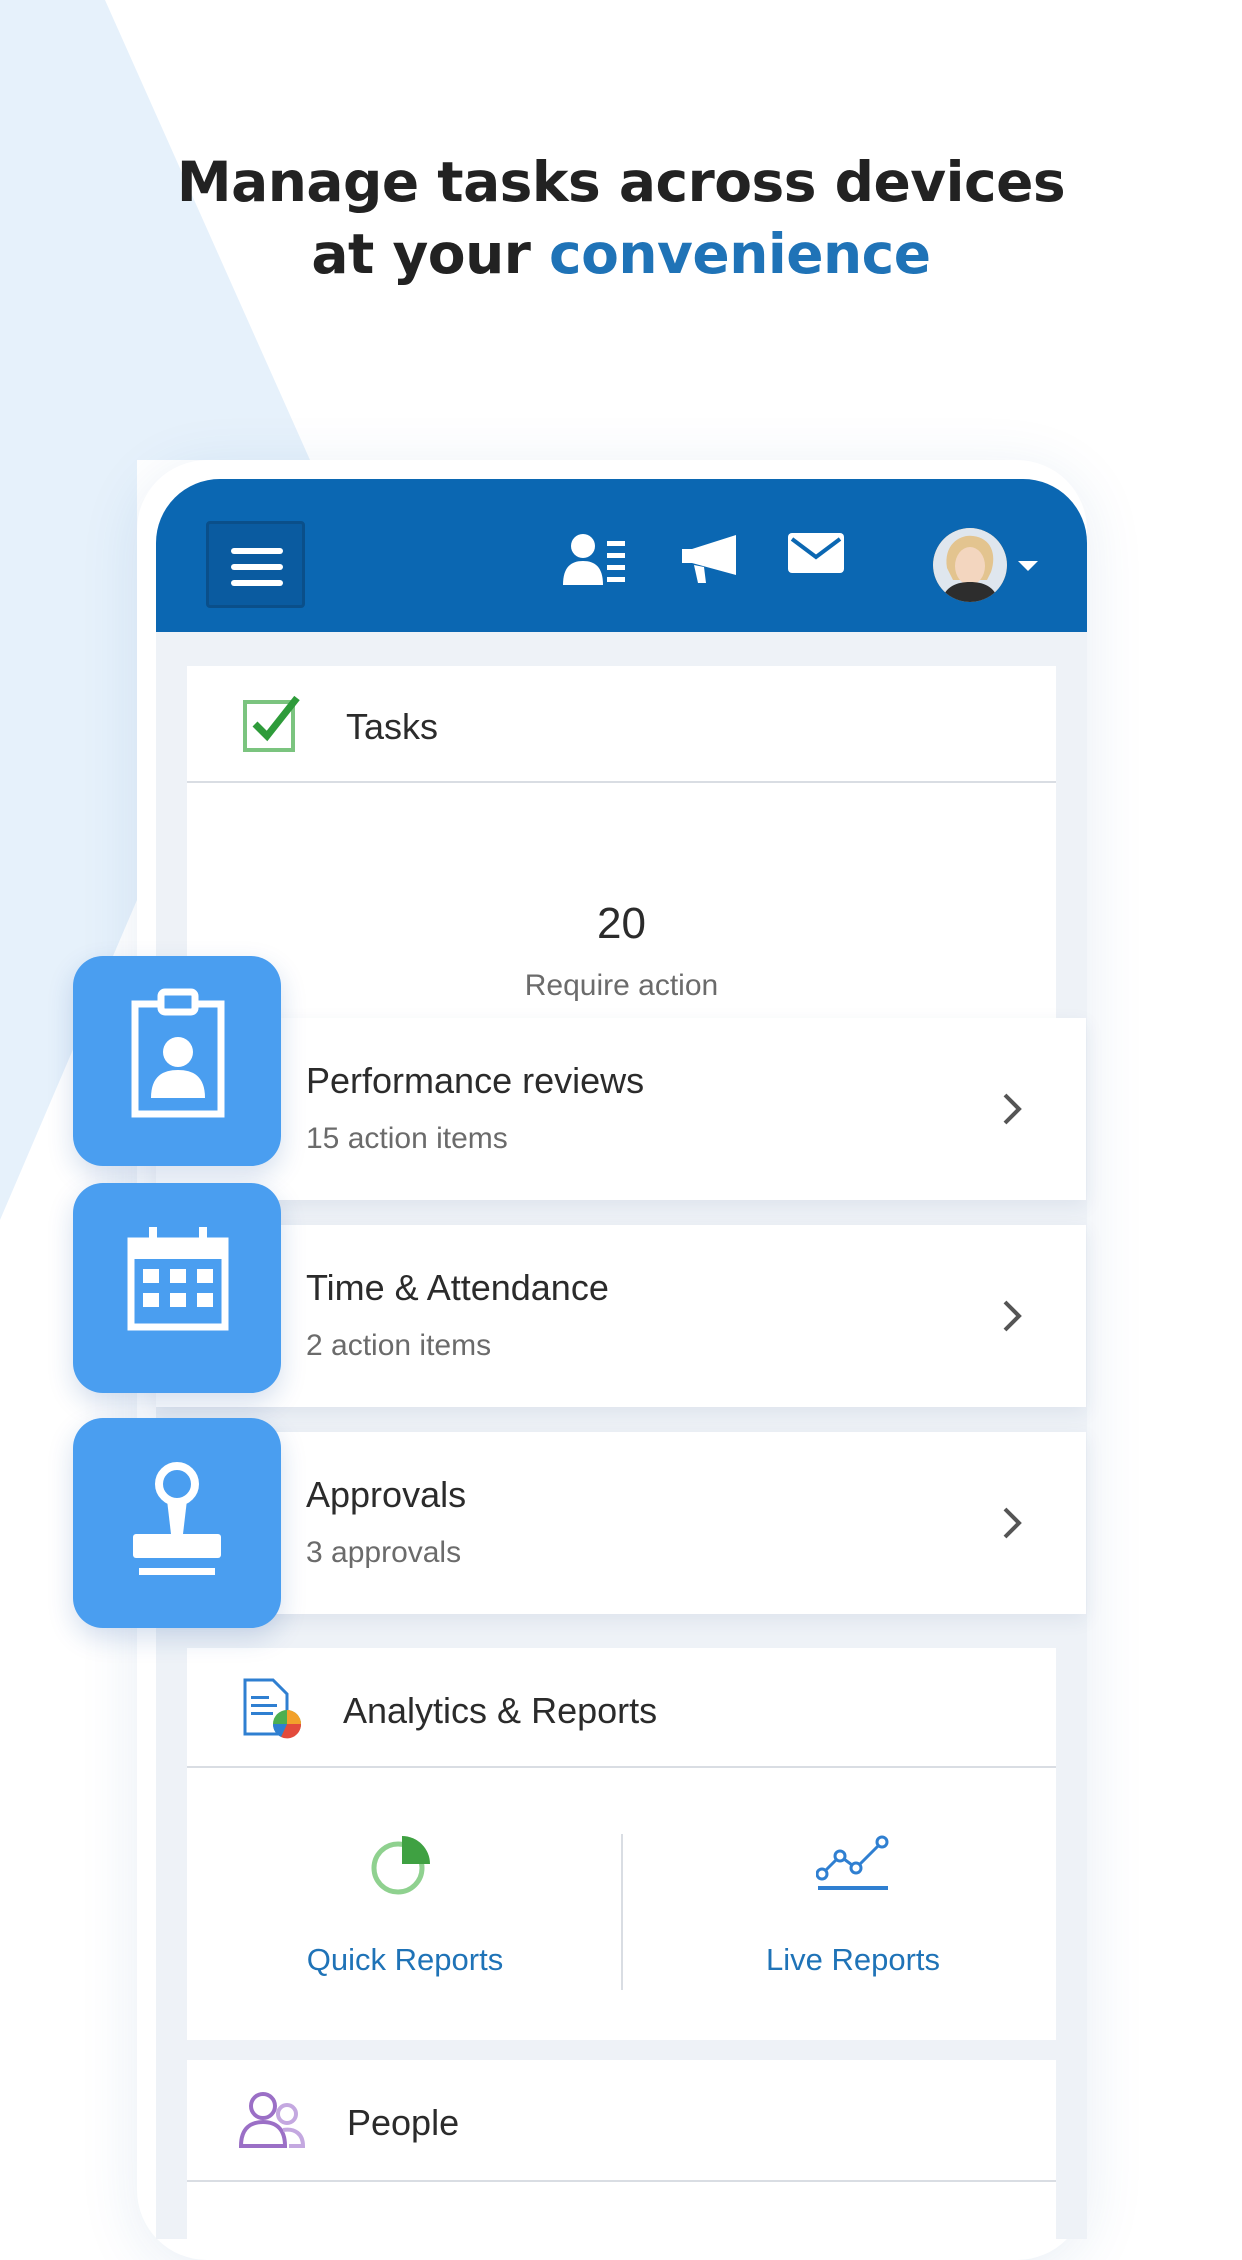 This screenshot has width=1242, height=2260. What do you see at coordinates (621, 182) in the screenshot?
I see `headline-line-1: Manage tasks across devices` at bounding box center [621, 182].